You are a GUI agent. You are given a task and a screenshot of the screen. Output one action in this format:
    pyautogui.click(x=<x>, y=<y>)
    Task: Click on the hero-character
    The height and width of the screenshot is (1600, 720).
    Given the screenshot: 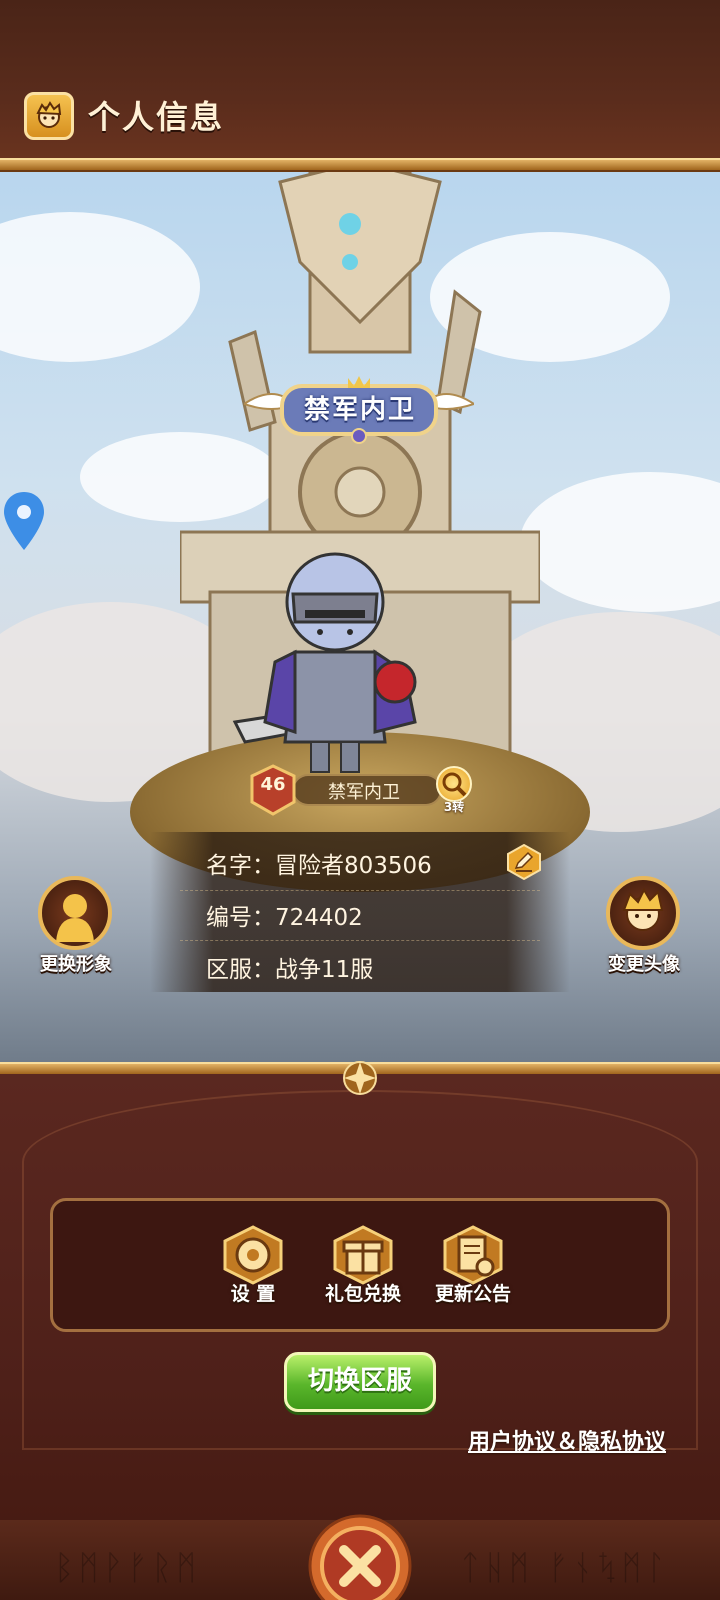 What is the action you would take?
    pyautogui.click(x=335, y=662)
    